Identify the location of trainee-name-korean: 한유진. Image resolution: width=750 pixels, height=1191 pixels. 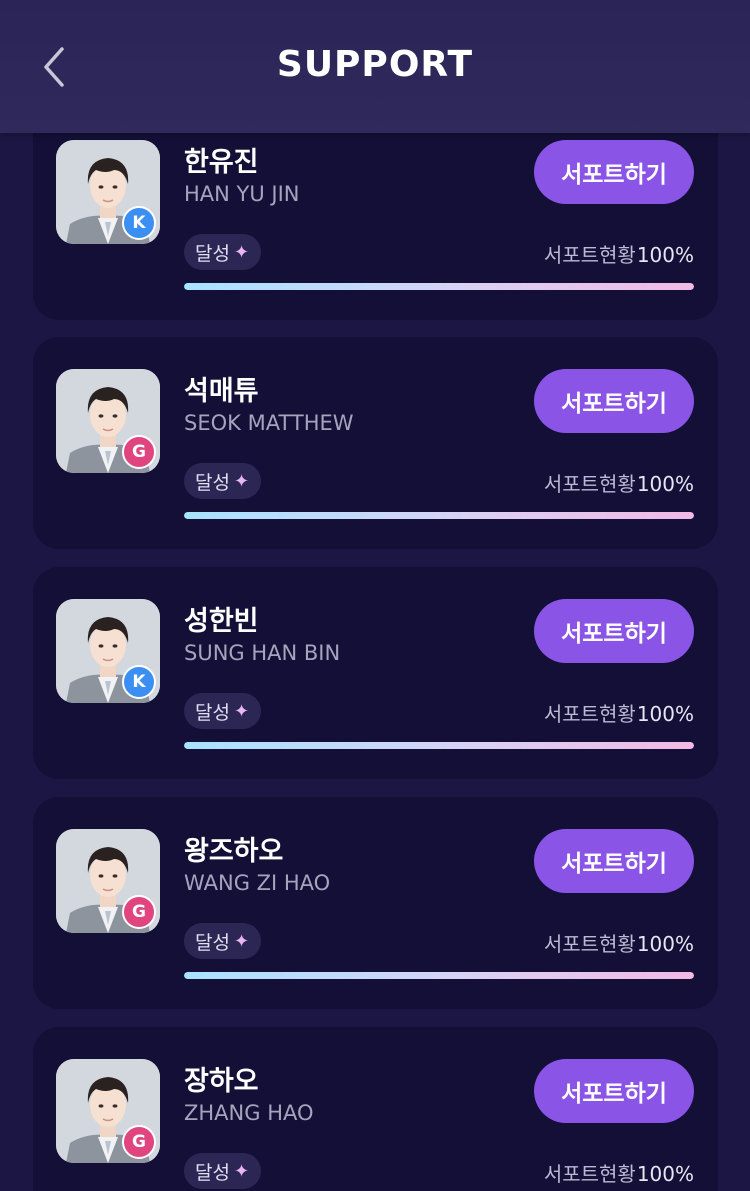
(221, 162).